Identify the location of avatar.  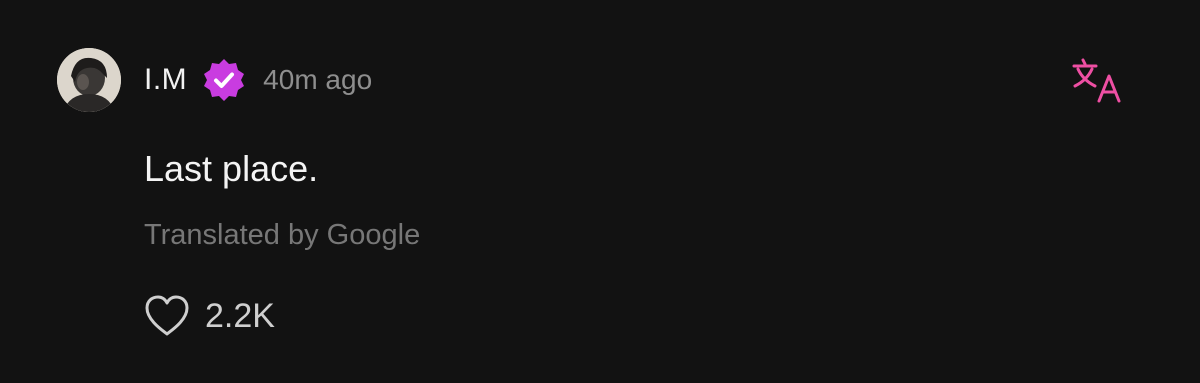
(89, 80).